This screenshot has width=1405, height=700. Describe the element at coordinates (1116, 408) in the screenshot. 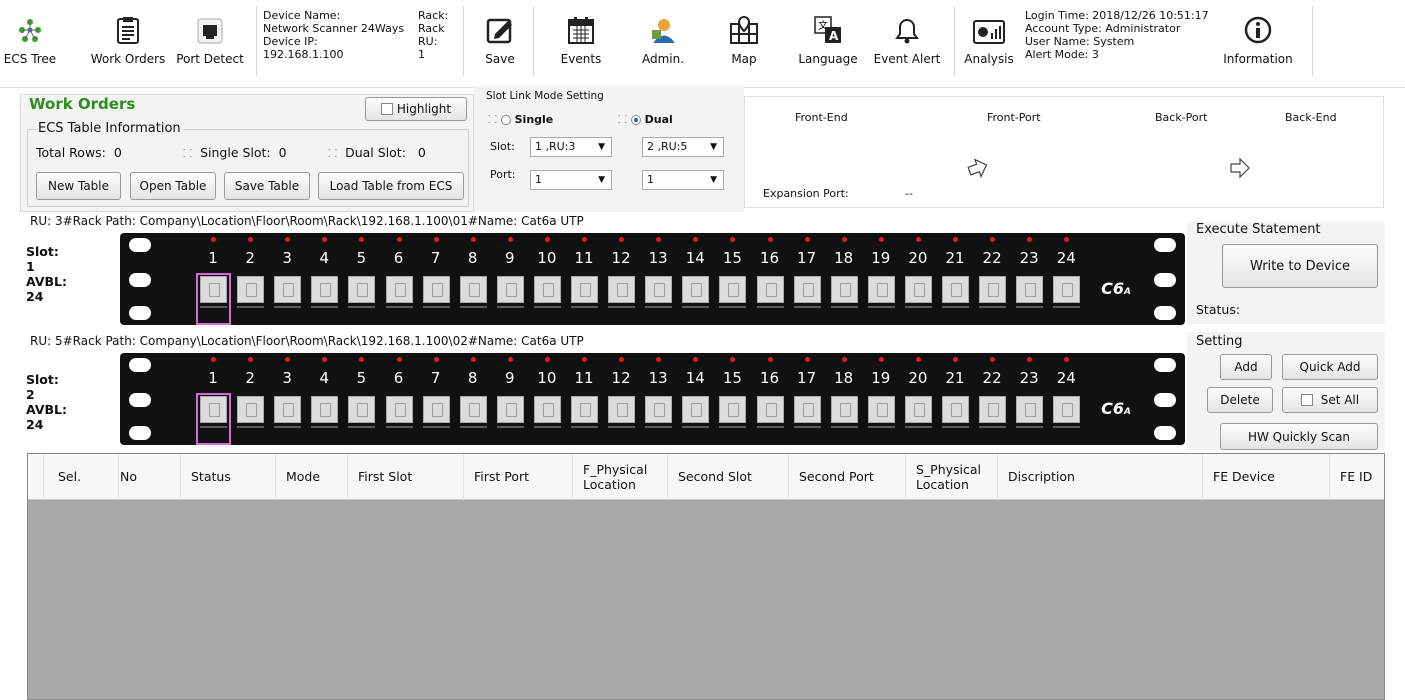

I see `cat6a-logo: C6A` at that location.